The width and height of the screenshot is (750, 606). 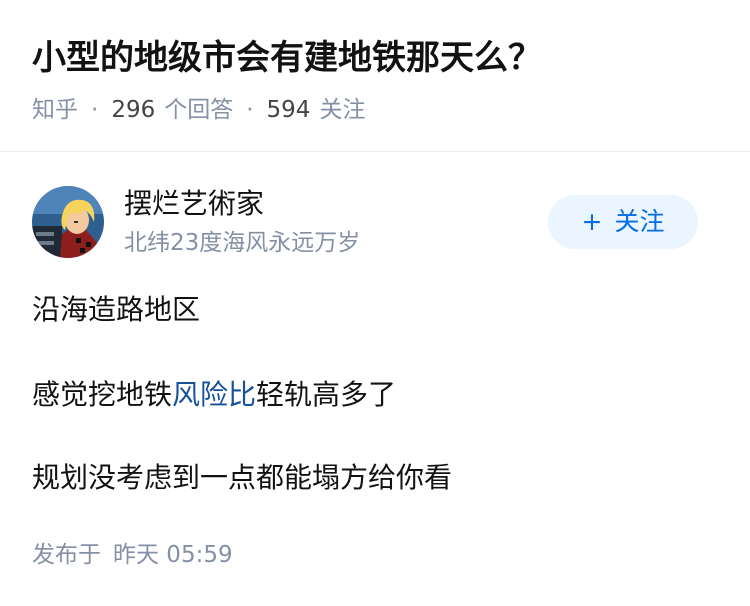 What do you see at coordinates (342, 110) in the screenshot?
I see `follower-count-label: 关注` at bounding box center [342, 110].